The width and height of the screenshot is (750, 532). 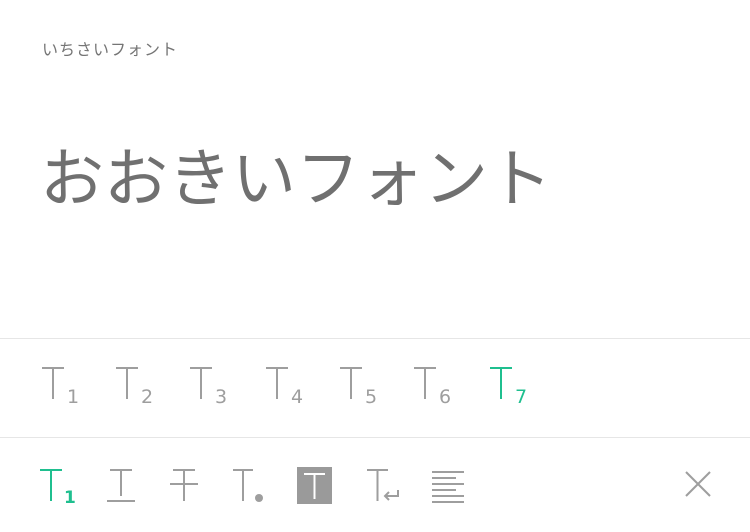 I want to click on close-icon, so click(x=698, y=484).